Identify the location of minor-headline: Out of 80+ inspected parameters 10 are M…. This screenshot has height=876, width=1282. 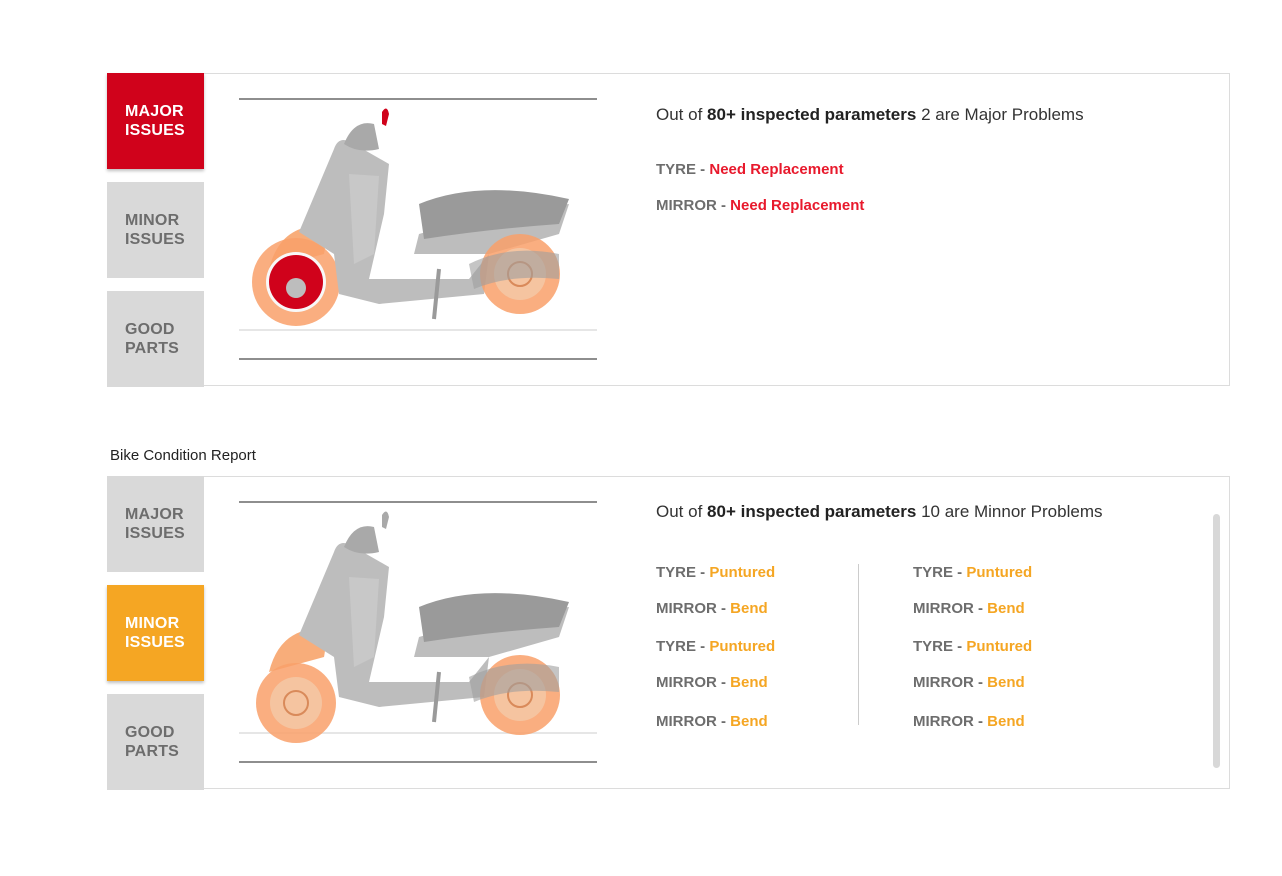
(879, 512).